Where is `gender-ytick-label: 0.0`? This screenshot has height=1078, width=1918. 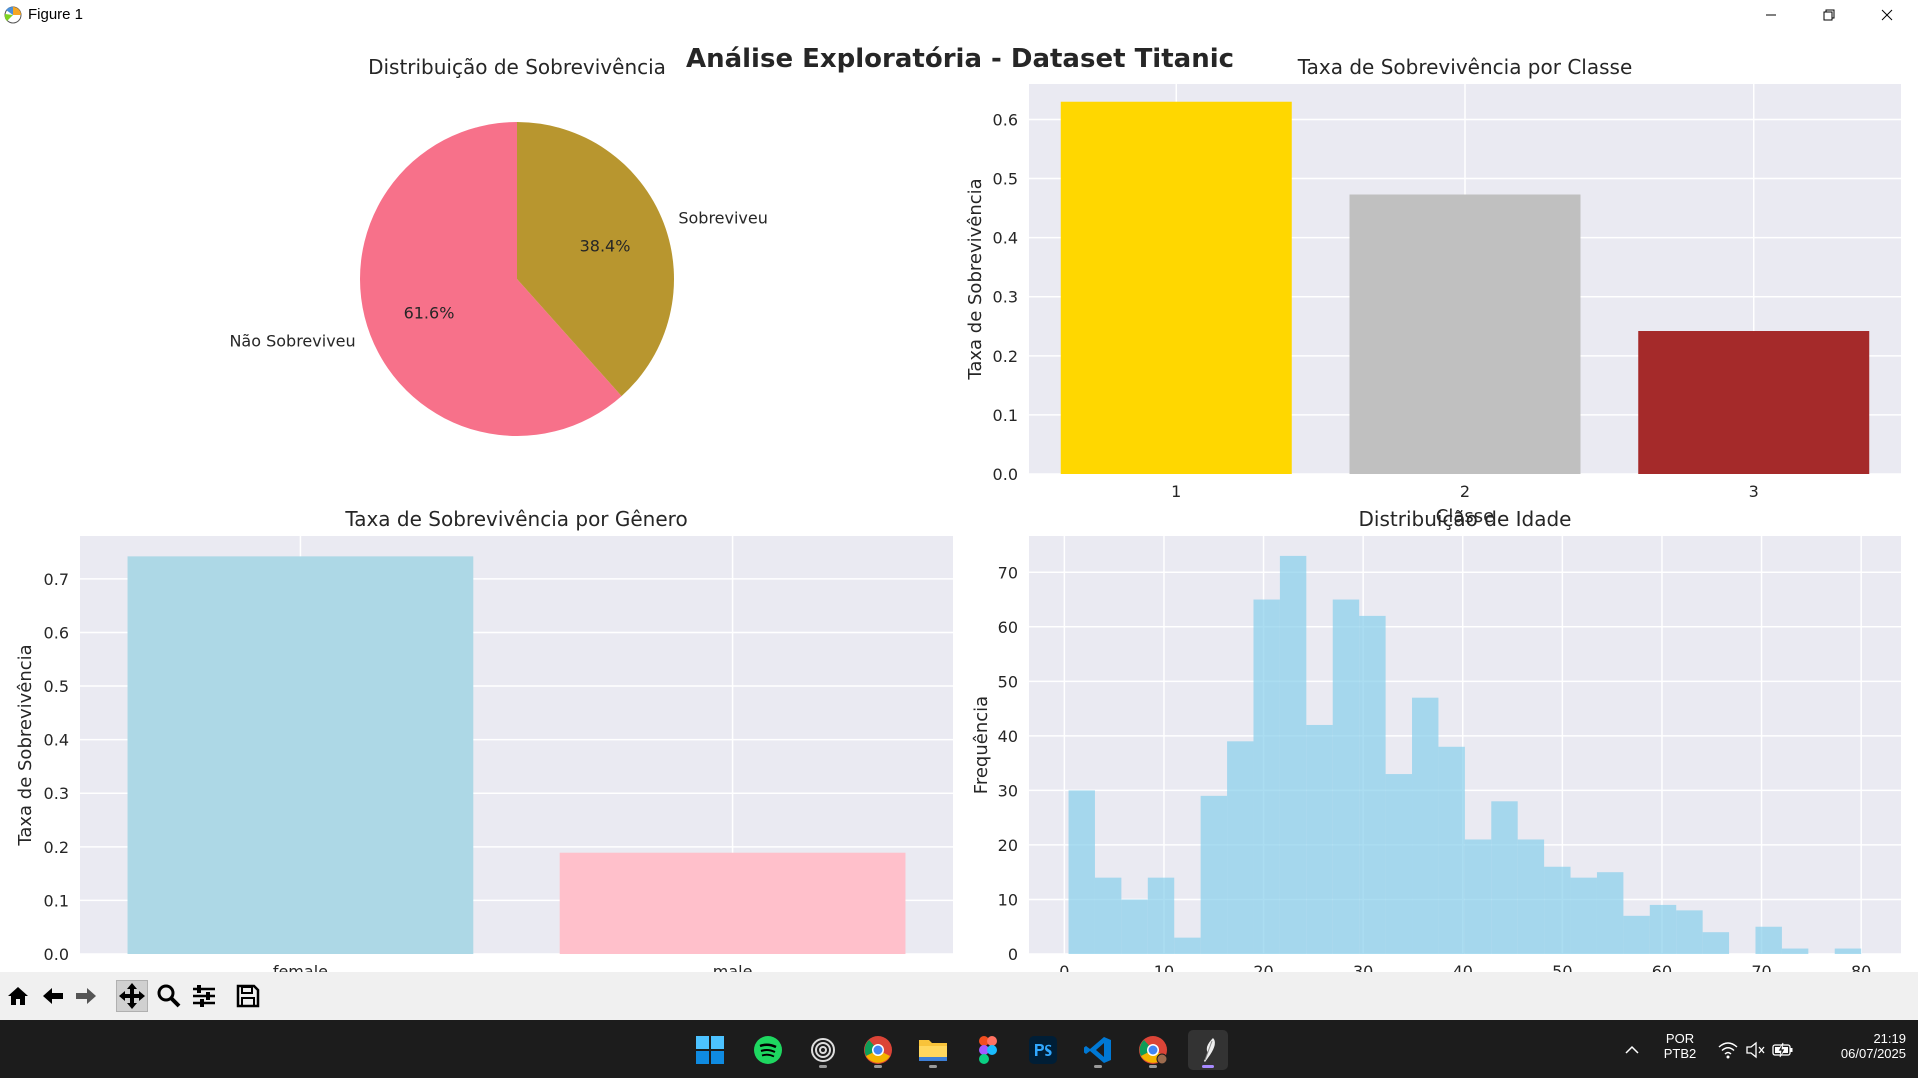
gender-ytick-label: 0.0 is located at coordinates (56, 954).